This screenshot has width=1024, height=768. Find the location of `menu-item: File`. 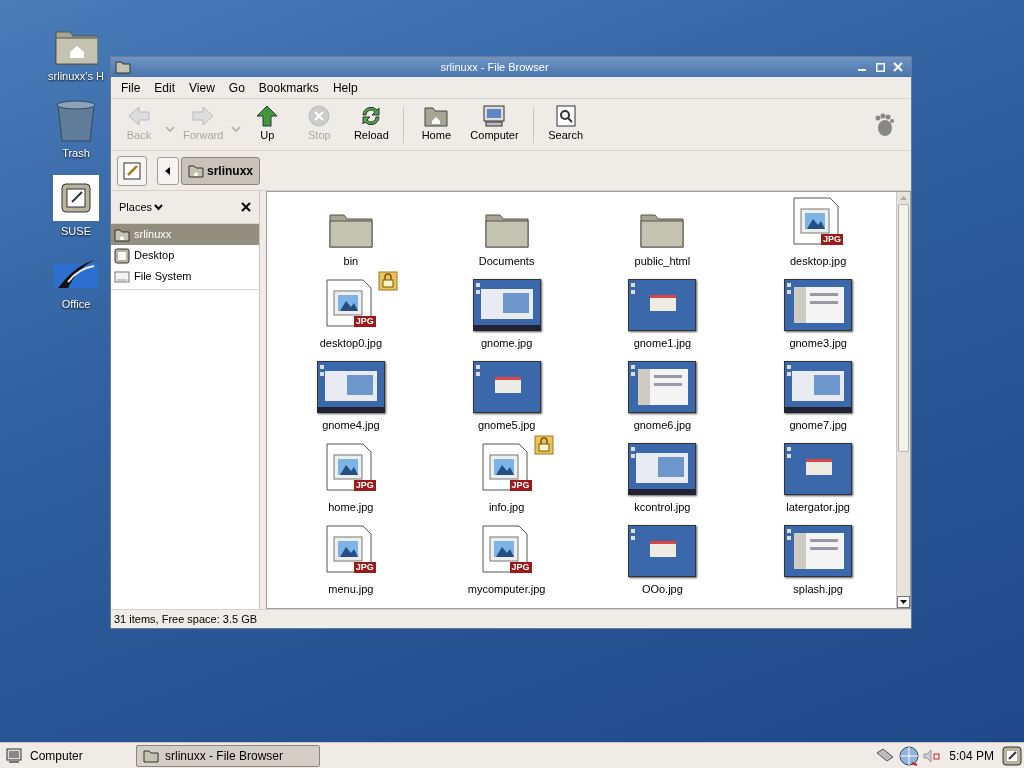

menu-item: File is located at coordinates (131, 87).